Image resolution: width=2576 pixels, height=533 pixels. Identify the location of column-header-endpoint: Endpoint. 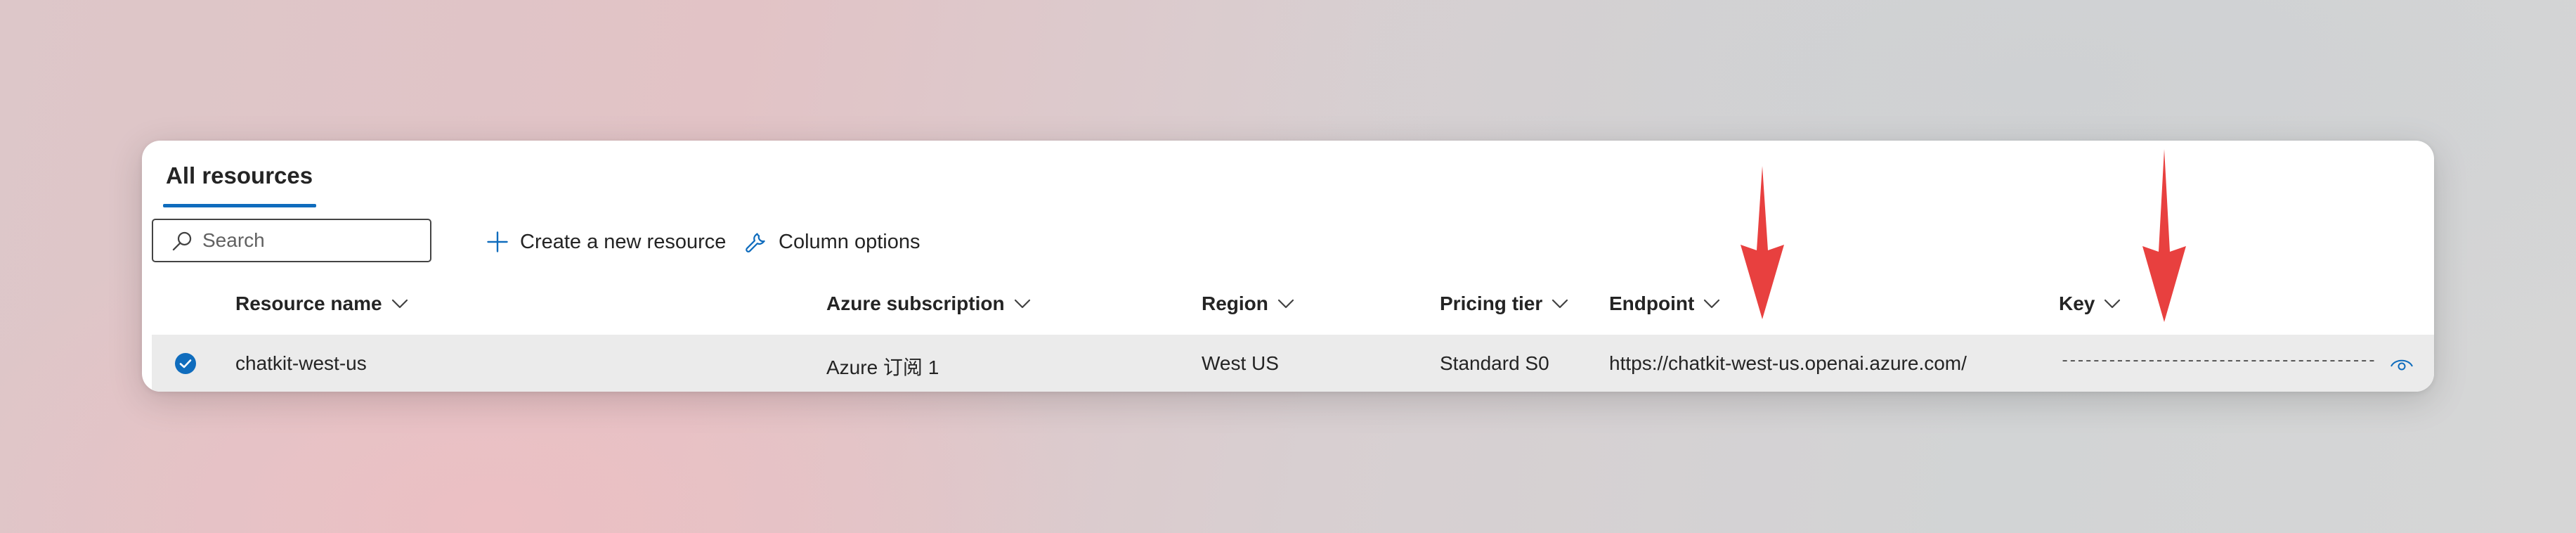
(1665, 304).